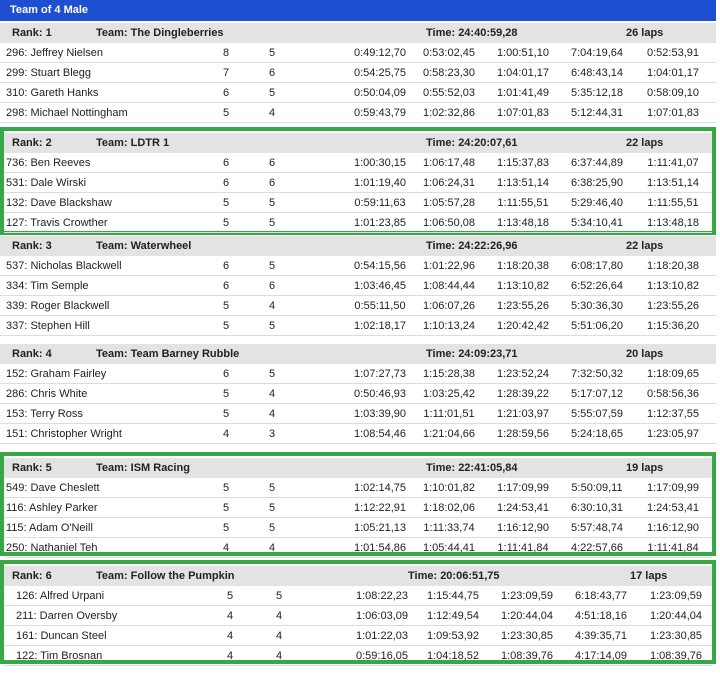  What do you see at coordinates (597, 73) in the screenshot?
I see `rider-t4-value: 6:48:43,14` at bounding box center [597, 73].